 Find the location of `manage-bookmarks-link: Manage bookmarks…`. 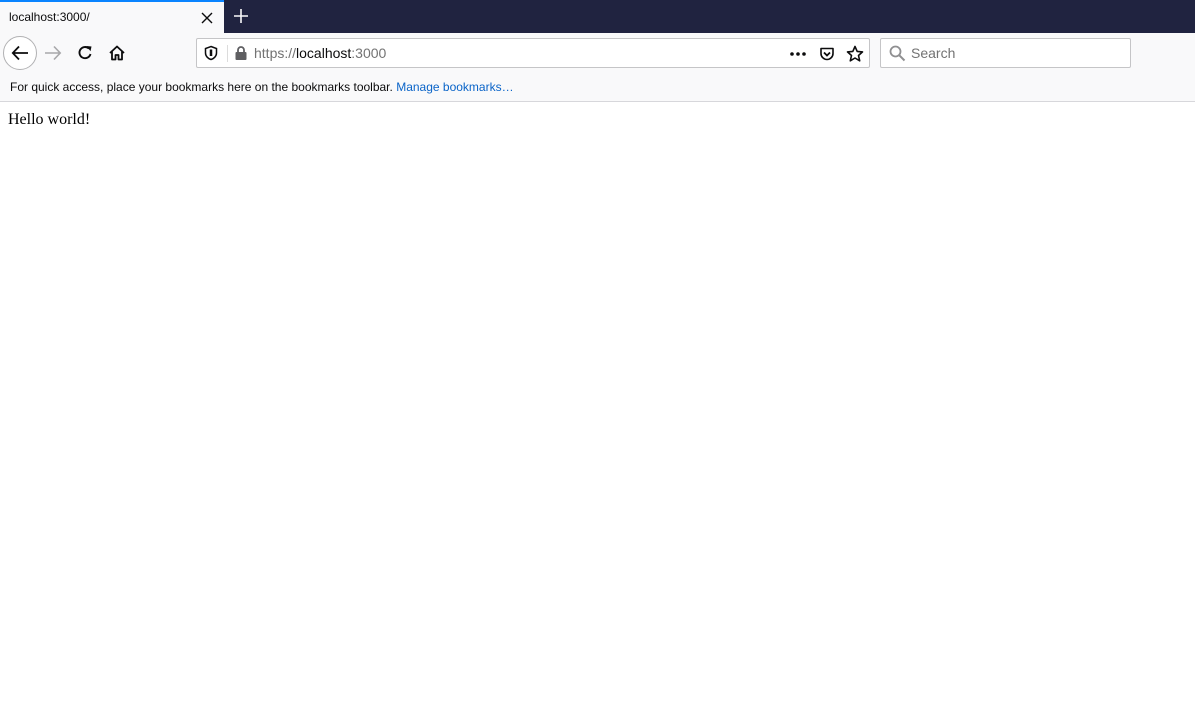

manage-bookmarks-link: Manage bookmarks… is located at coordinates (454, 87).